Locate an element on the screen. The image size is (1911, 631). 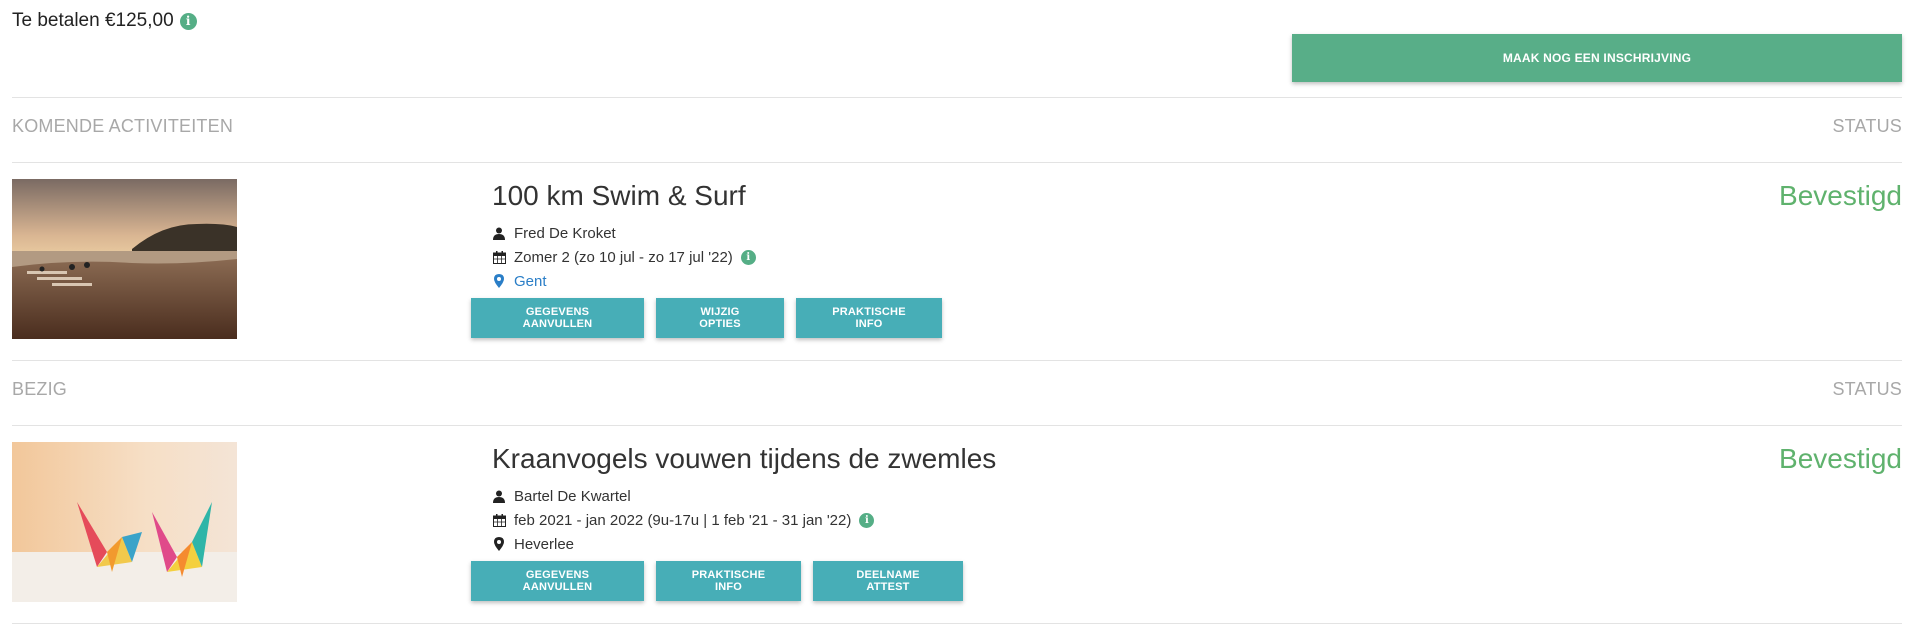
new-registration-button: MAAK NOG EEN INSCHRIJVING is located at coordinates (1597, 58).